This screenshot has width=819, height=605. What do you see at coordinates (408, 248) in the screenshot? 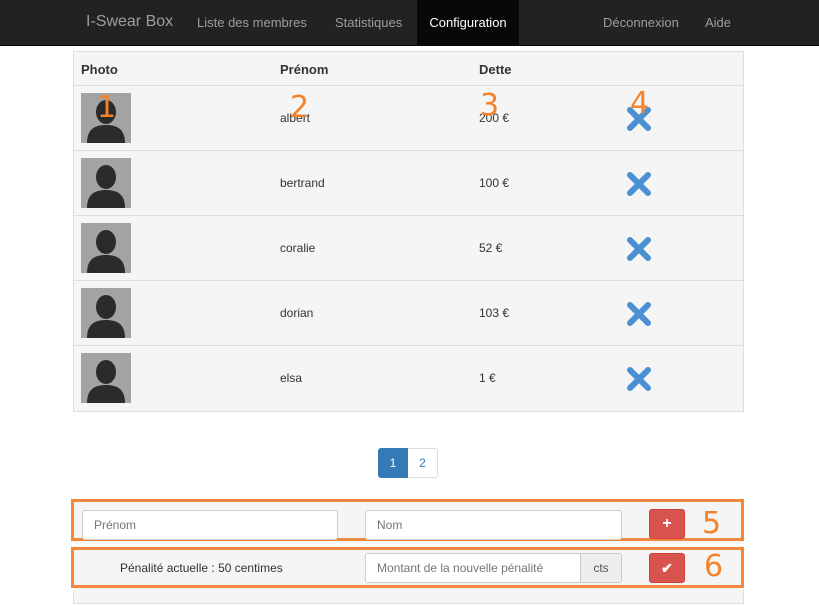
I see `table-row: coralie 52 €` at bounding box center [408, 248].